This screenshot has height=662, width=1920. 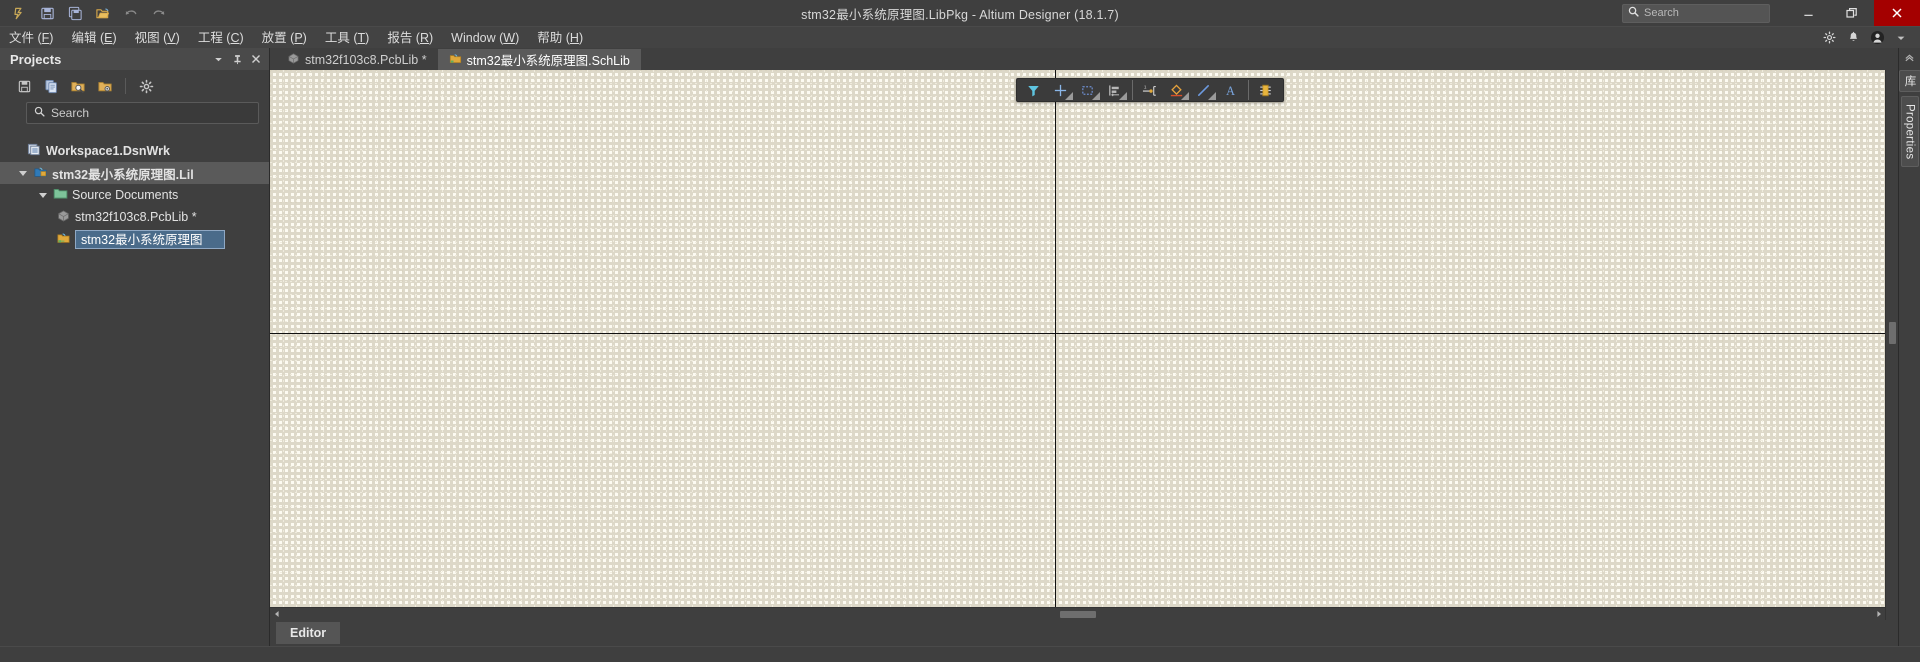 I want to click on bell-icon, so click(x=1853, y=38).